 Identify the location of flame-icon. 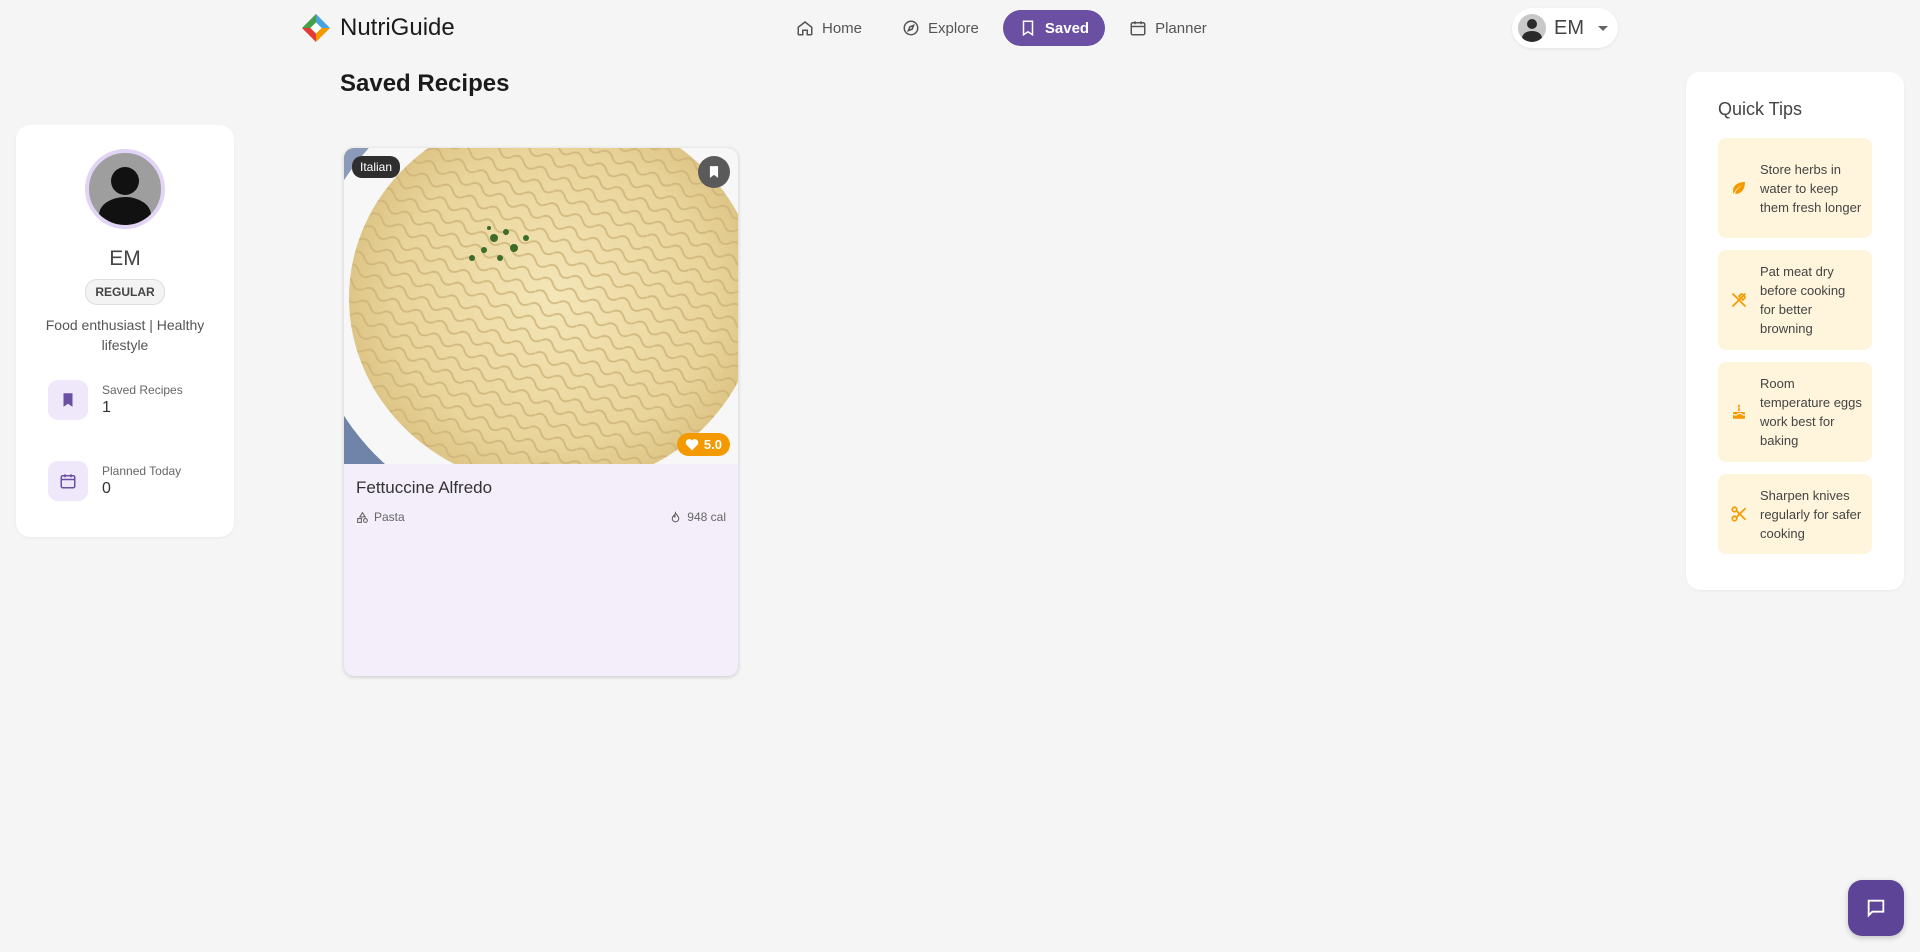
(676, 516).